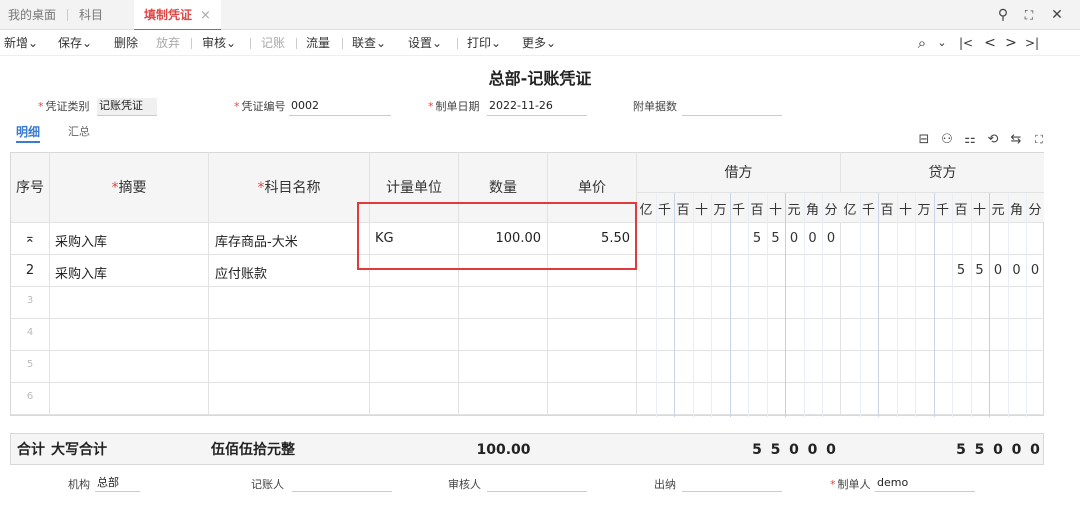 This screenshot has height=505, width=1080. I want to click on total-debit-digit, so click(683, 450).